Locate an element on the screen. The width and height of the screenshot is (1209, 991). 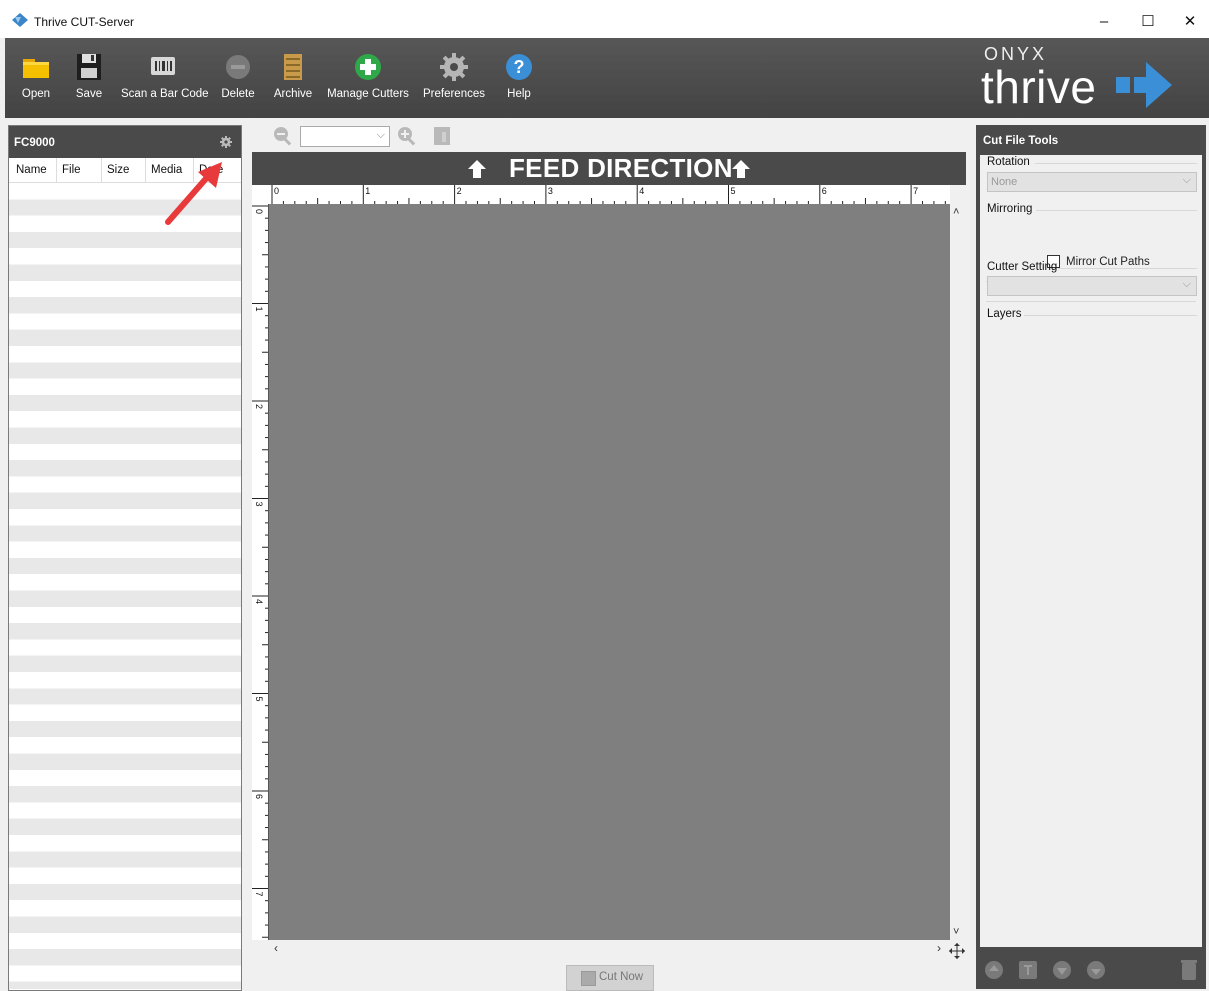
minimize-button: – is located at coordinates (1104, 22).